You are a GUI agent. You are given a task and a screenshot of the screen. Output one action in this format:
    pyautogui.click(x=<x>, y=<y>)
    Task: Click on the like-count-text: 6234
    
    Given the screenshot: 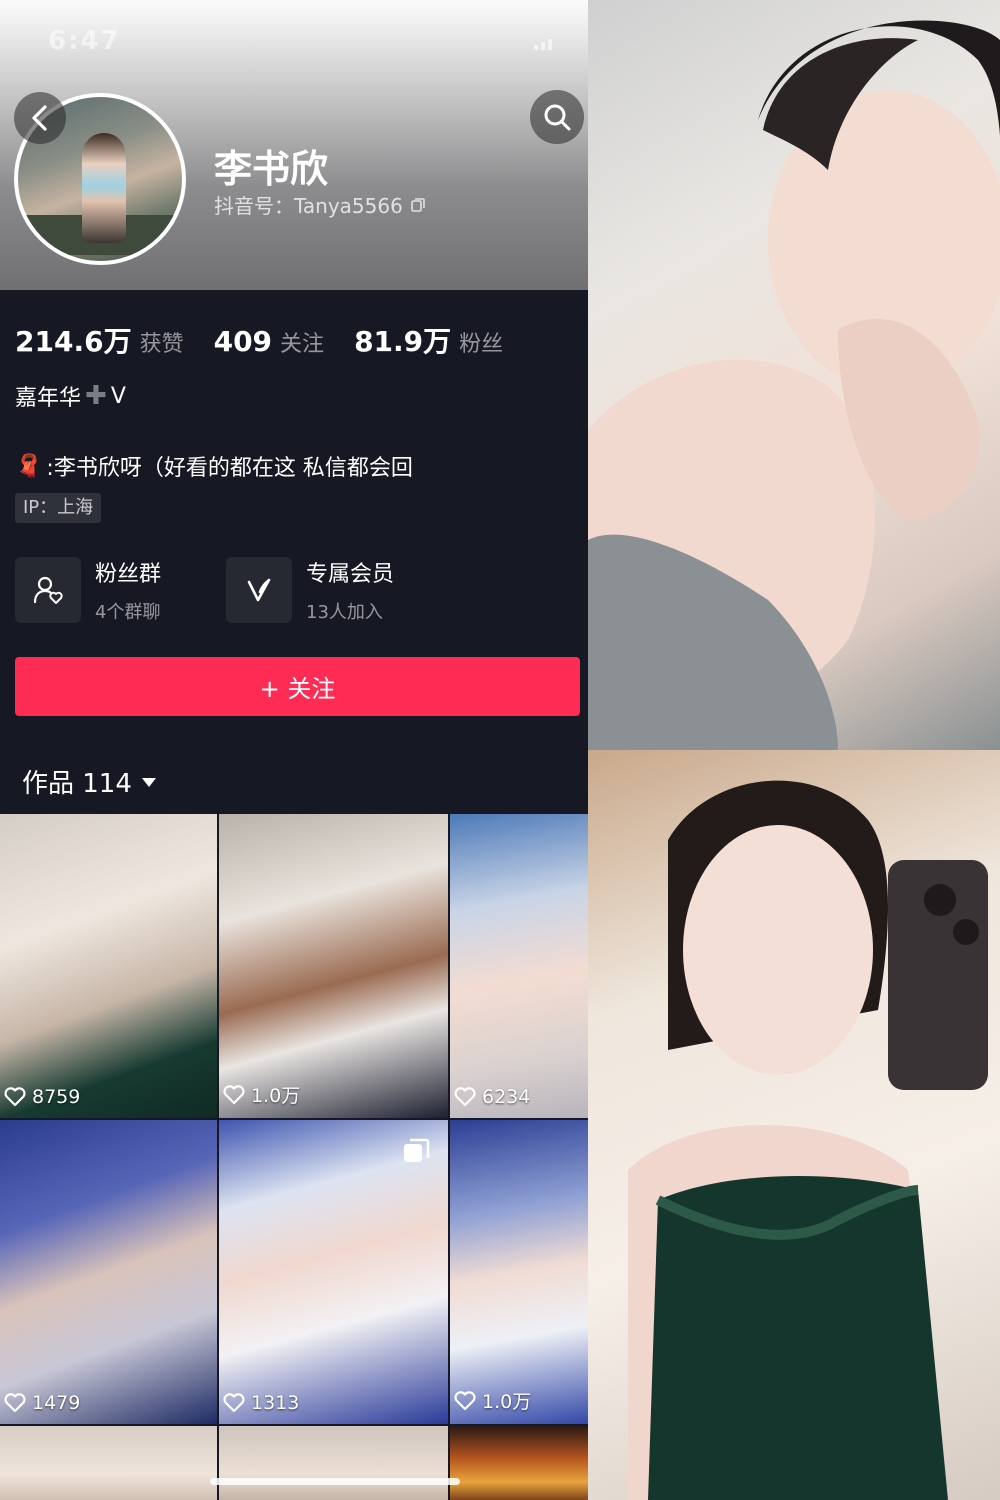 What is the action you would take?
    pyautogui.click(x=506, y=1097)
    